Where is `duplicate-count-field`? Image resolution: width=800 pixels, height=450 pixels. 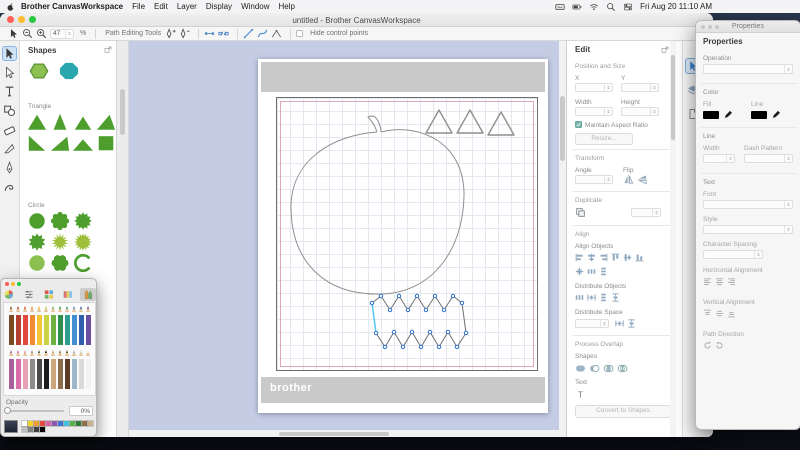 duplicate-count-field is located at coordinates (646, 212).